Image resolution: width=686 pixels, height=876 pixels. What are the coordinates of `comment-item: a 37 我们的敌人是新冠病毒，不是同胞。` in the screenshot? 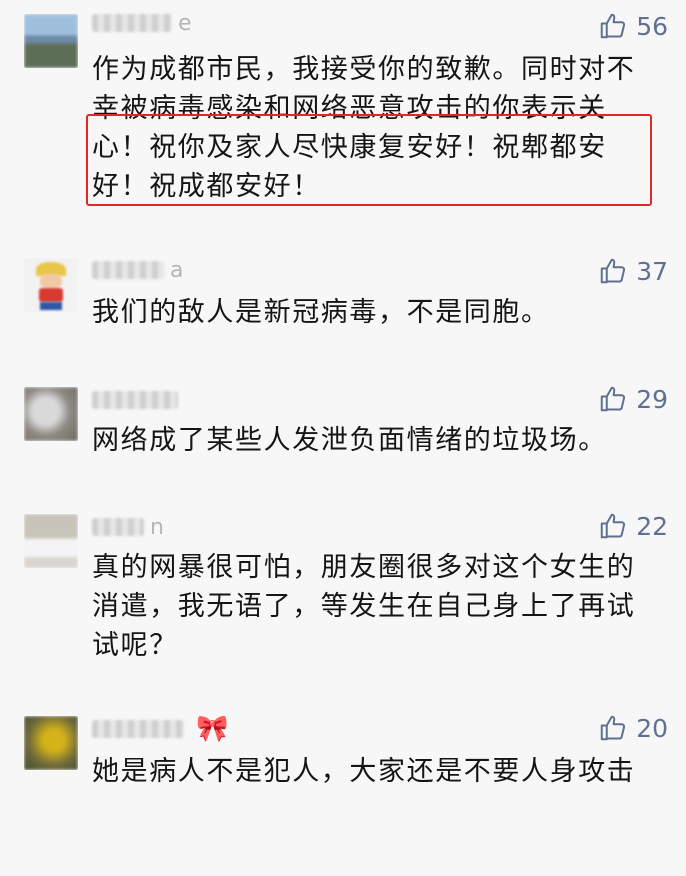 It's located at (343, 305).